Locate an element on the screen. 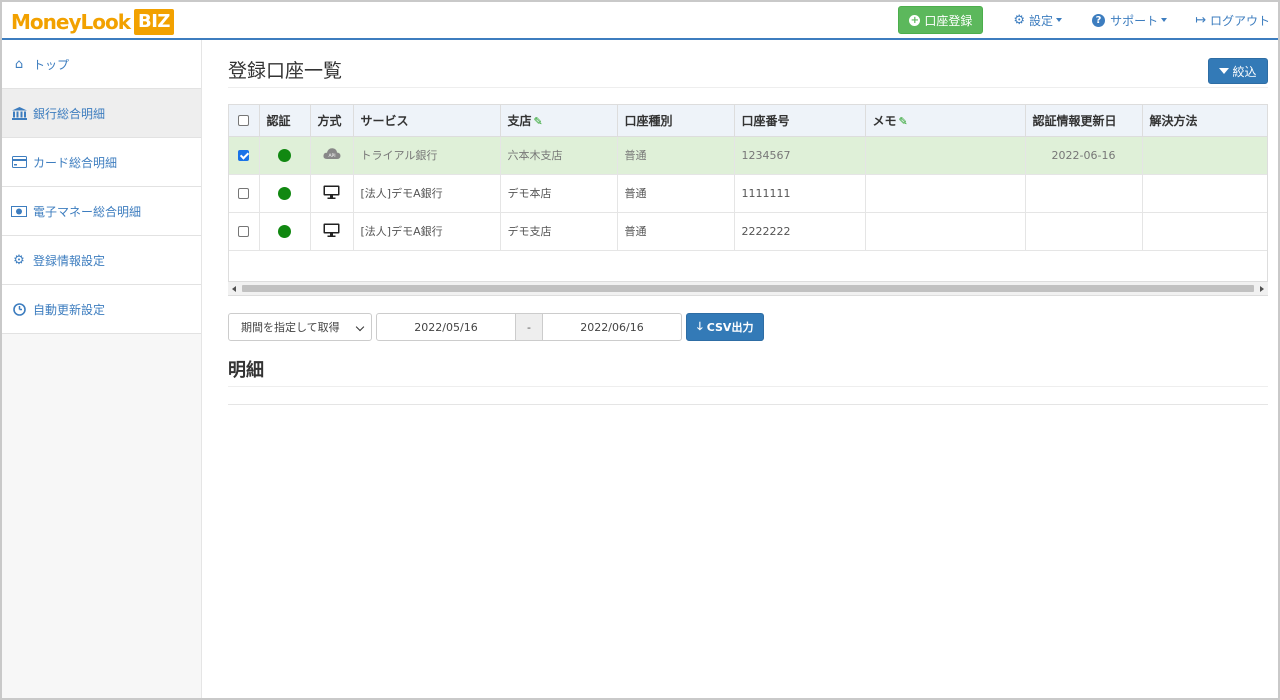  row-checkbox-cell is located at coordinates (244, 231).